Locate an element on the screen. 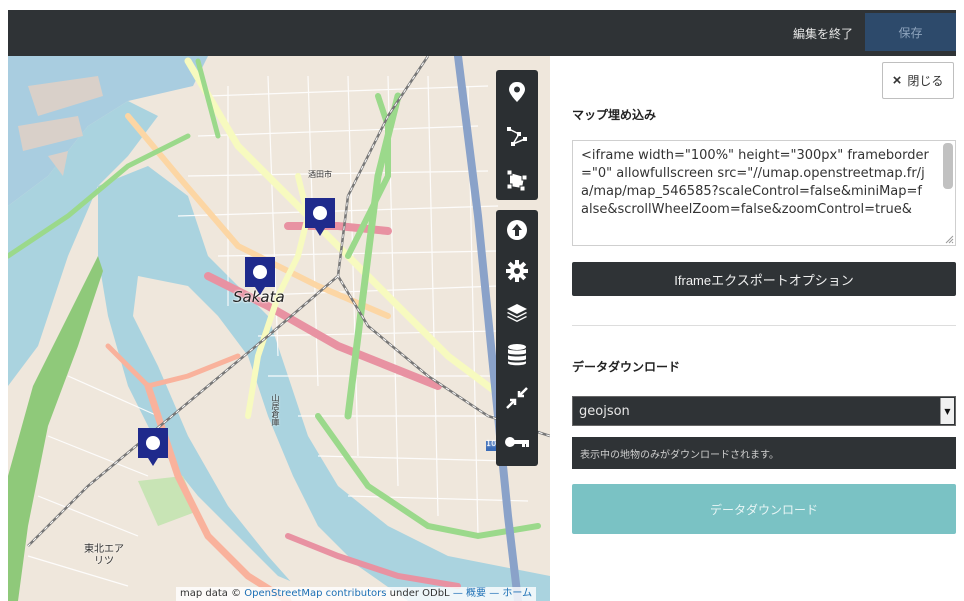  datalayers-button is located at coordinates (517, 355).